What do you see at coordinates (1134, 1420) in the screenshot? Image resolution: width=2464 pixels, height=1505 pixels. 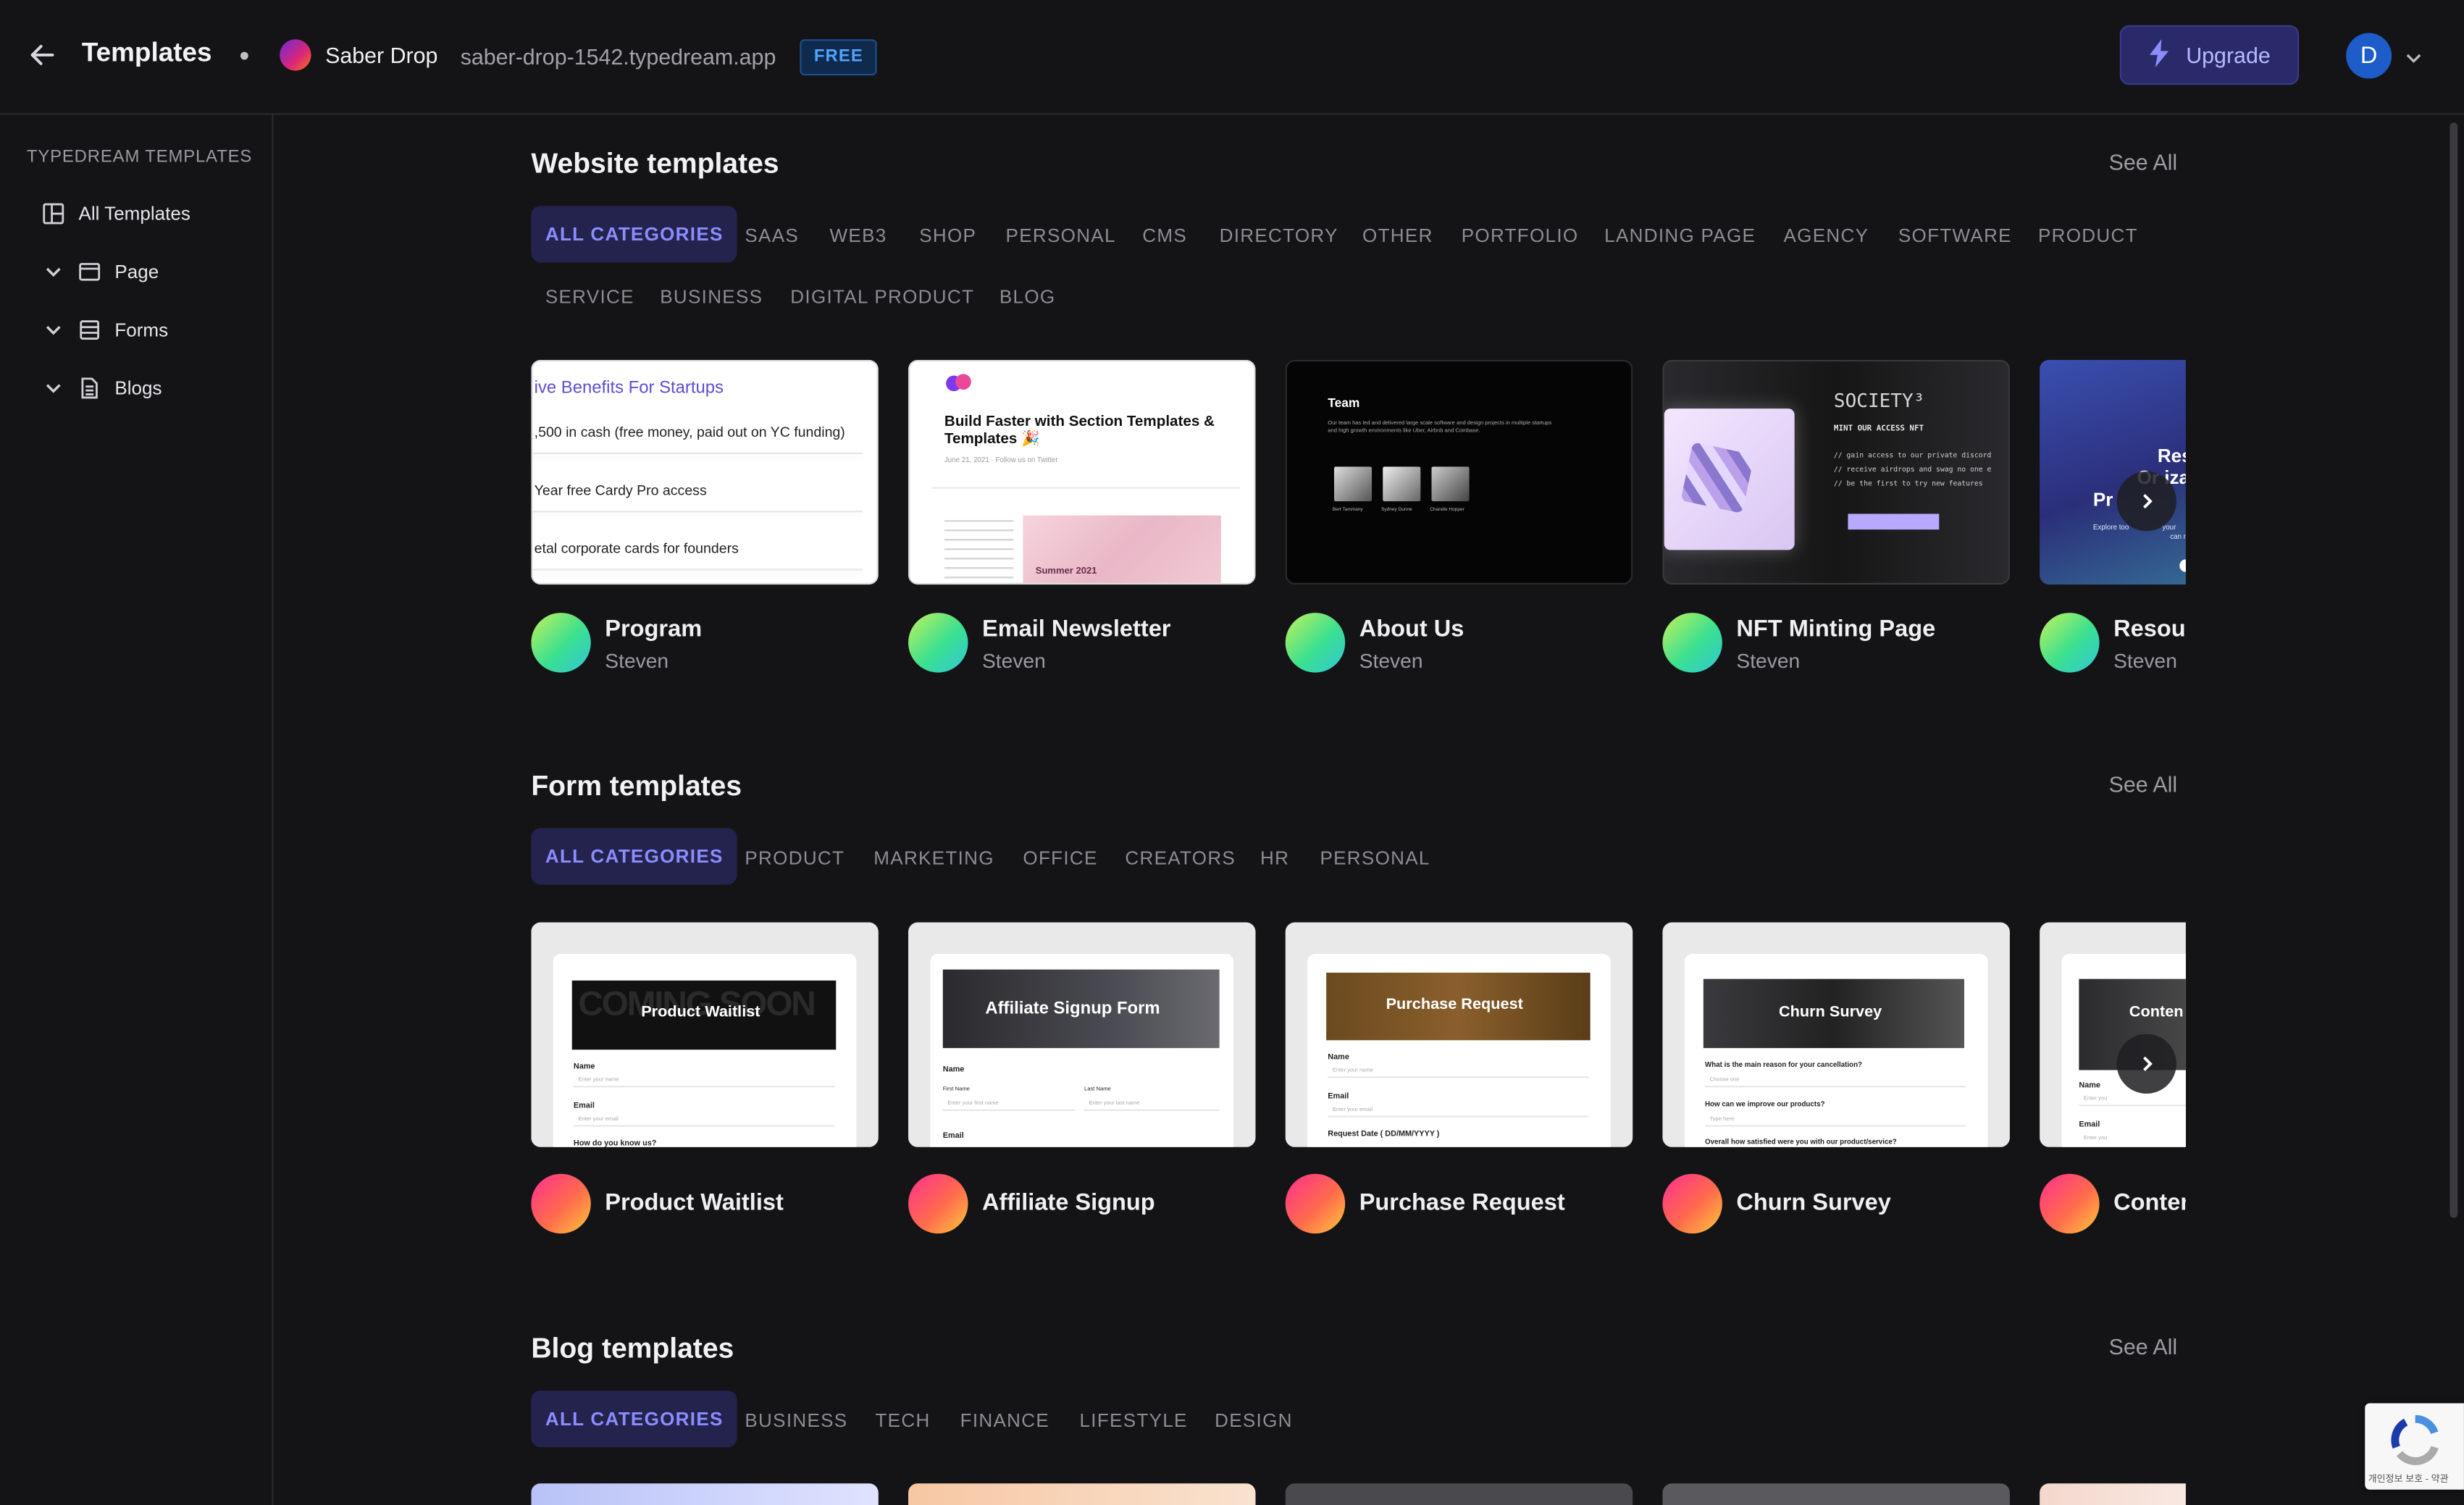 I see `tab-lifestyle: LIFESTYLE` at bounding box center [1134, 1420].